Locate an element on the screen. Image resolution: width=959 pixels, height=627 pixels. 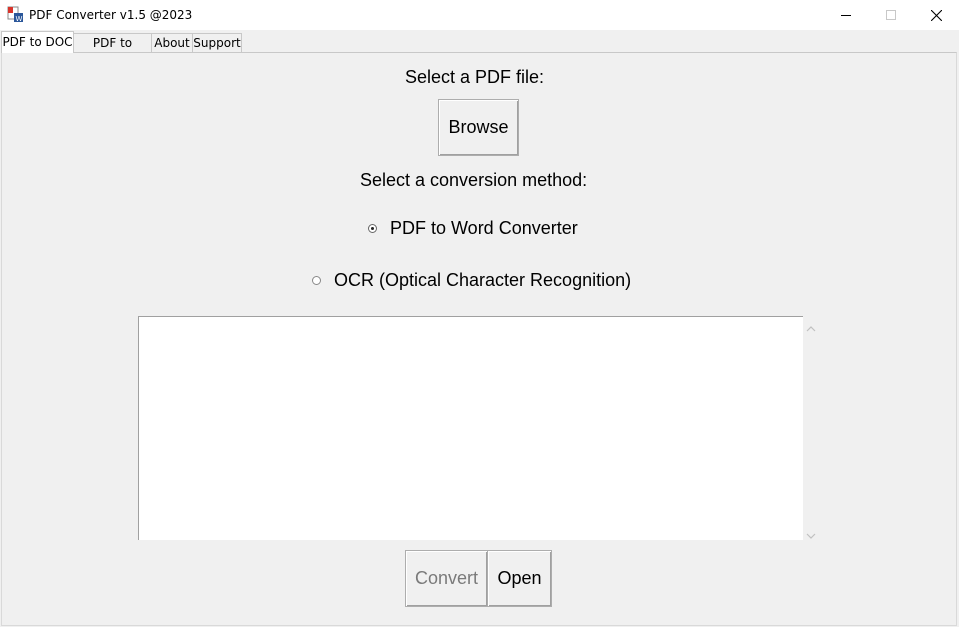
select-pdf-label: Select a PDF file: is located at coordinates (475, 77).